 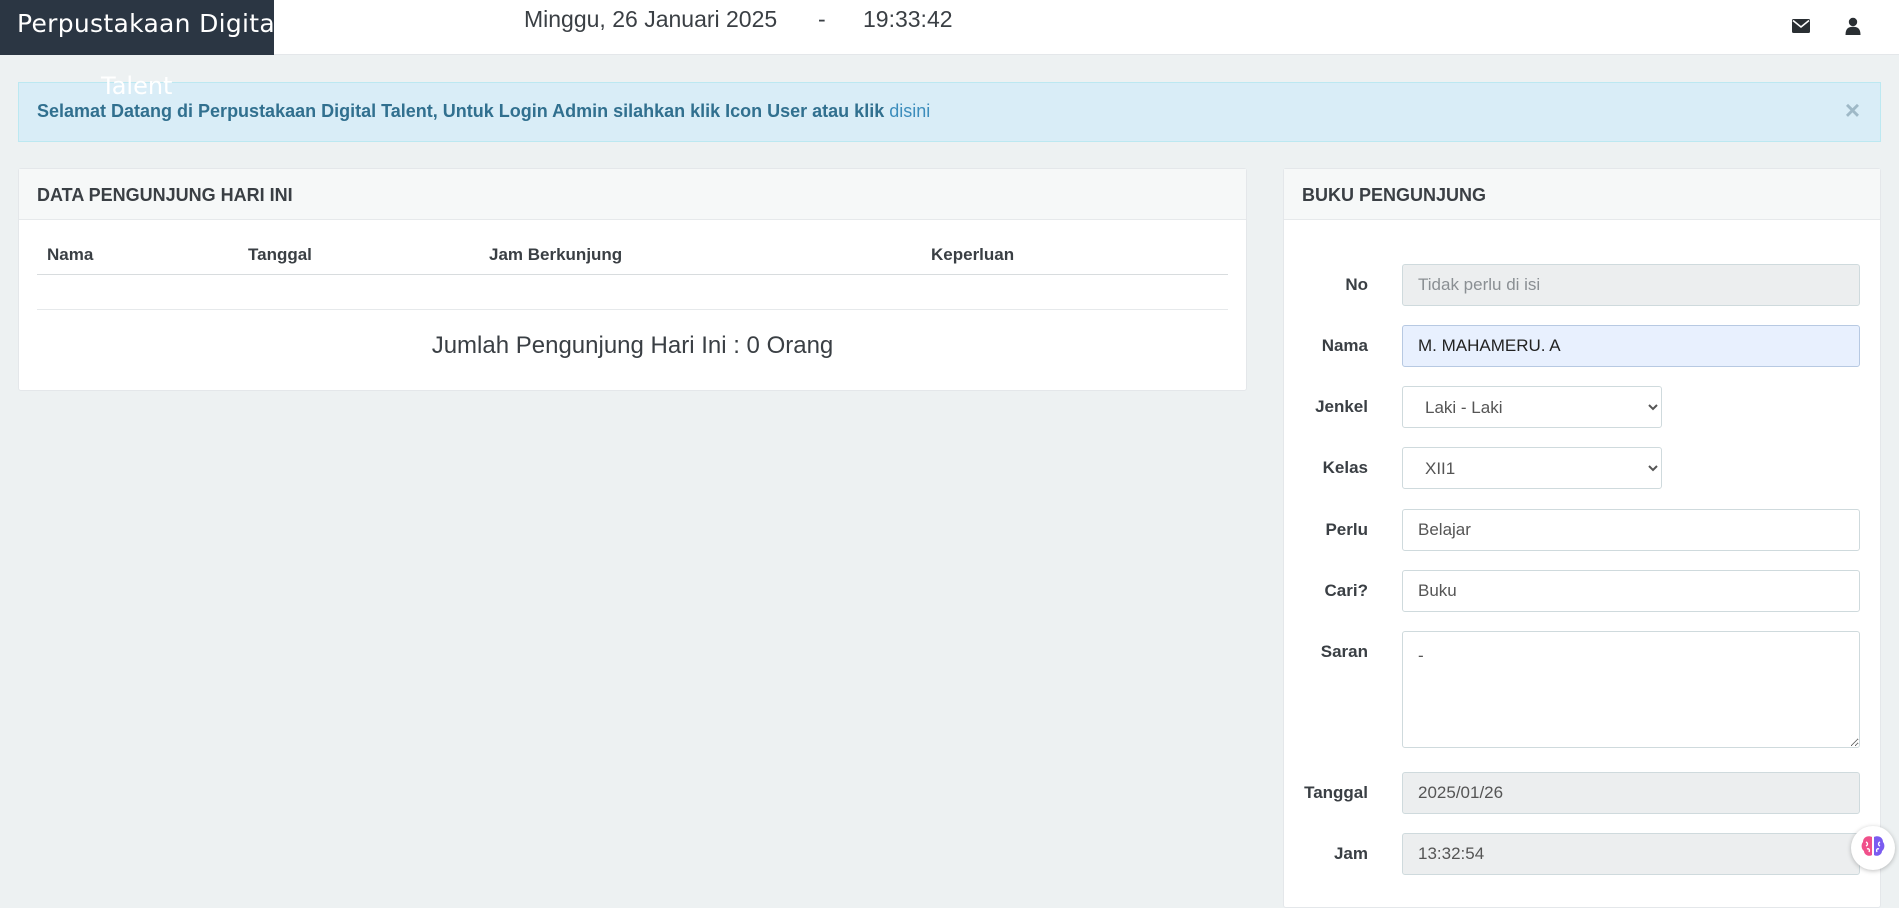 I want to click on column-keperluan: Keperluan, so click(x=972, y=255).